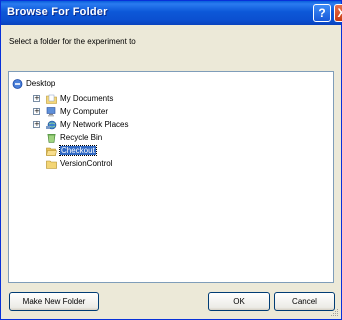 This screenshot has height=320, width=342. I want to click on cancel-button: Cancel, so click(304, 301).